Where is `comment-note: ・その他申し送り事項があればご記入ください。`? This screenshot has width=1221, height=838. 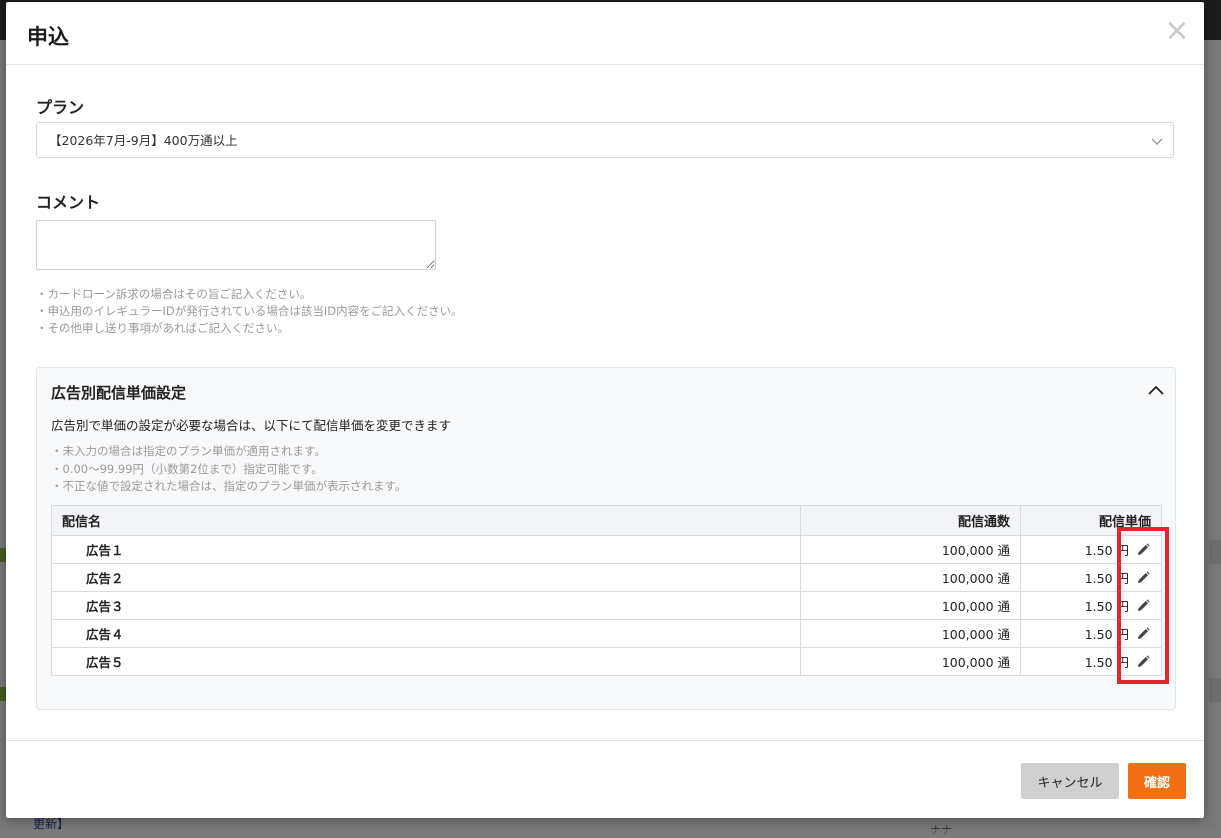
comment-note: ・その他申し送り事項があればご記入ください。 is located at coordinates (162, 328).